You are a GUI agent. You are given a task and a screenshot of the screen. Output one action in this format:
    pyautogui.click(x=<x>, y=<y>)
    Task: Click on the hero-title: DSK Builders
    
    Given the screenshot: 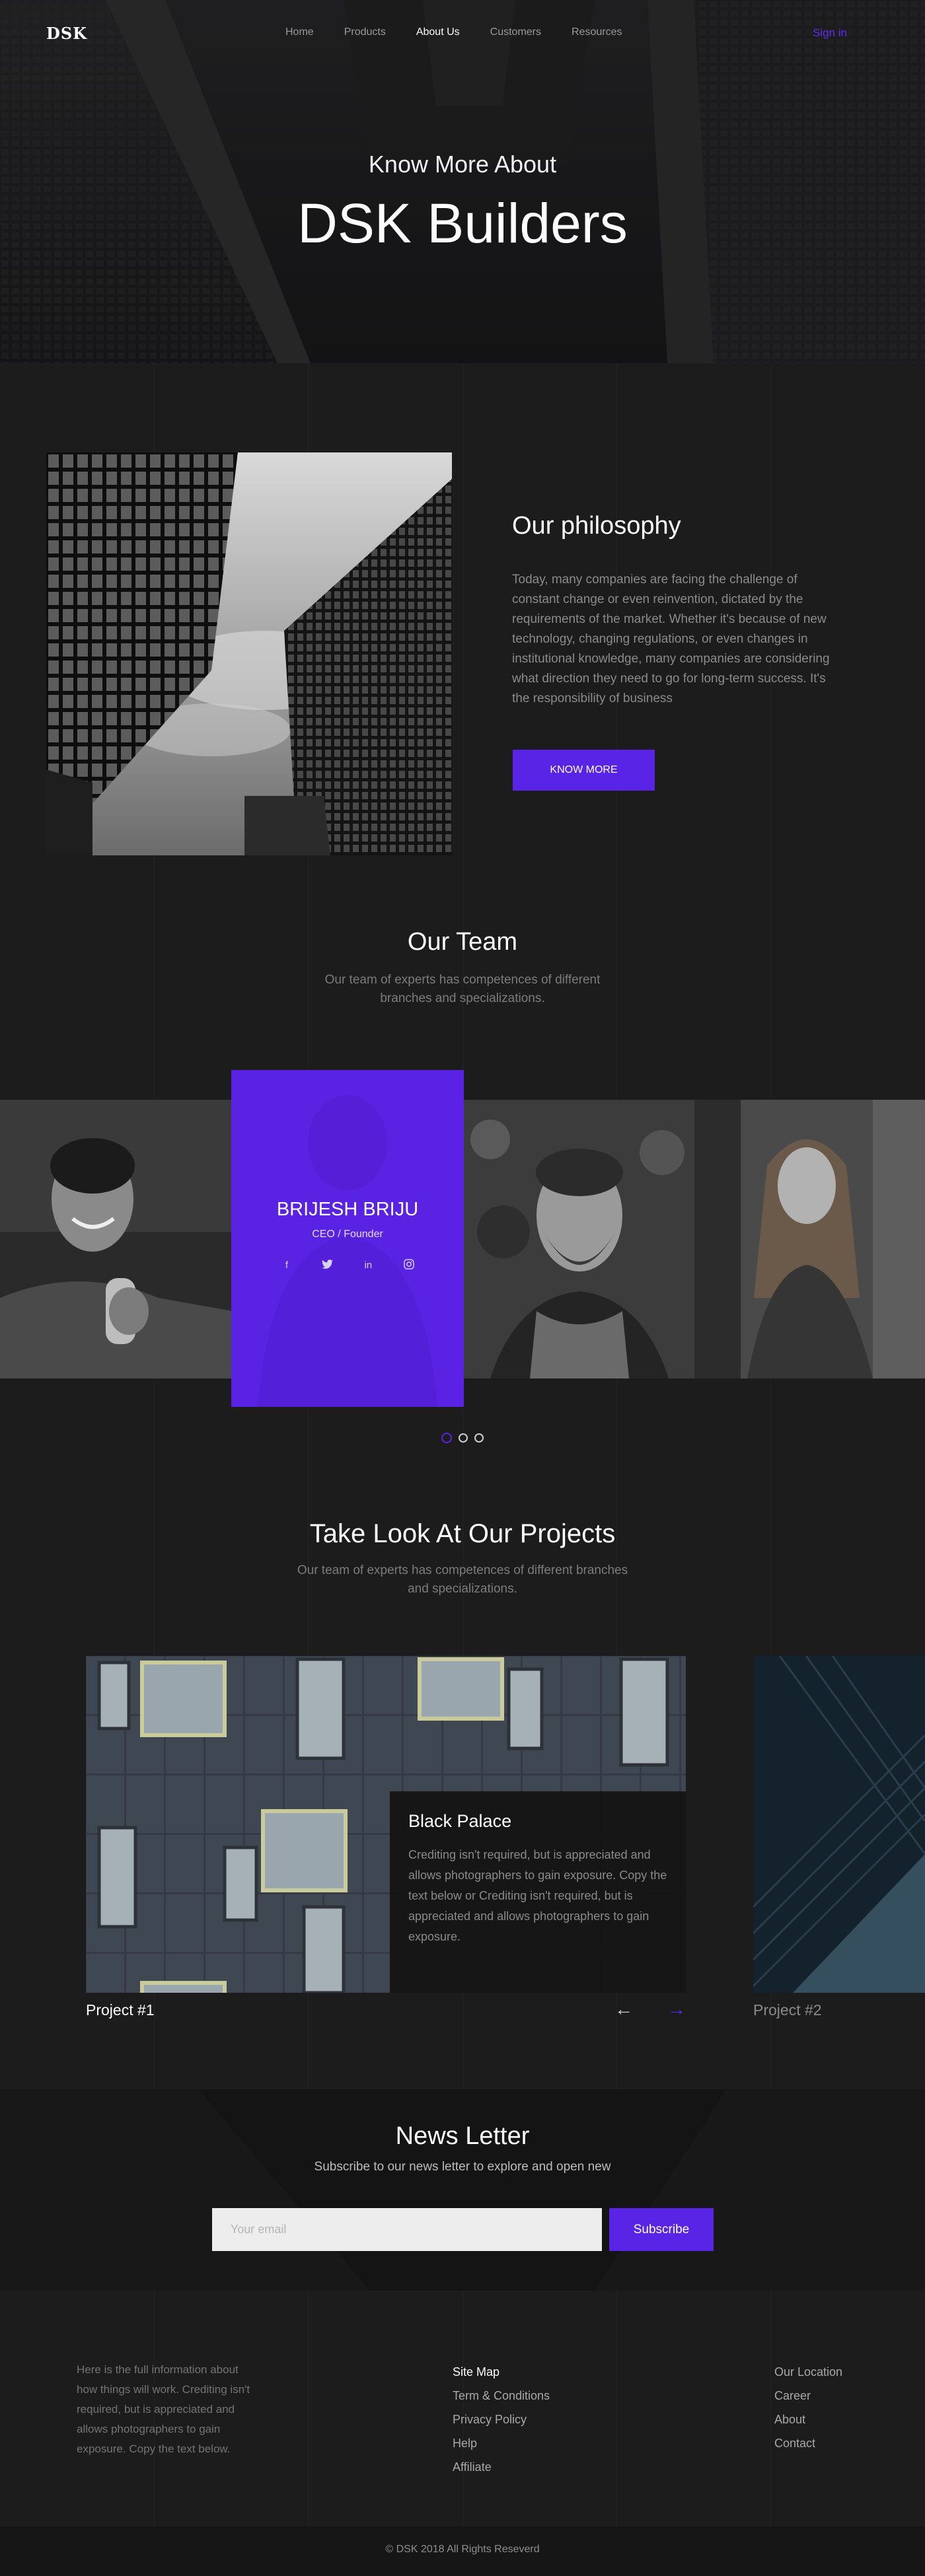 What is the action you would take?
    pyautogui.click(x=462, y=223)
    